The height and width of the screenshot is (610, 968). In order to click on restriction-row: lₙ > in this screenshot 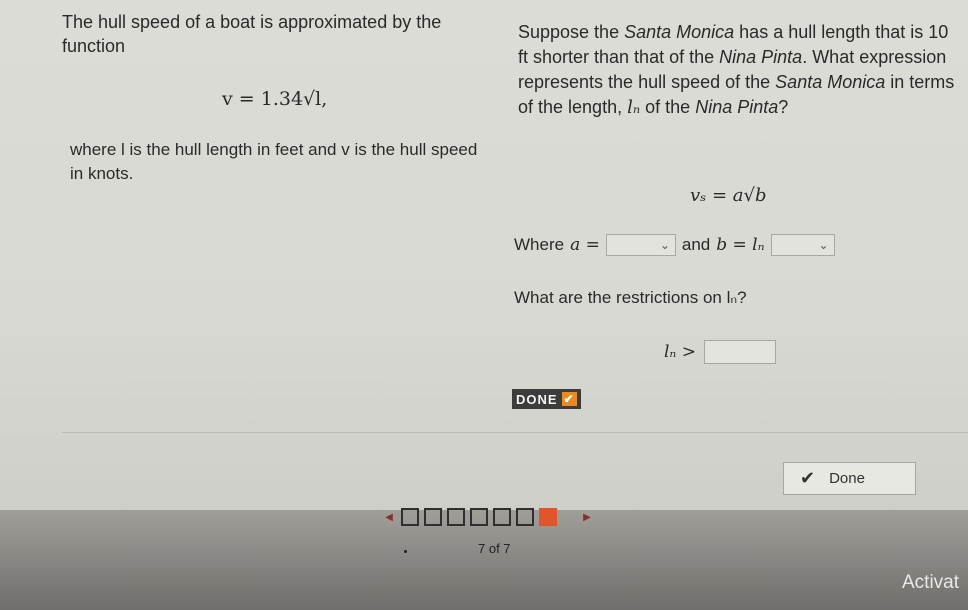, I will do `click(720, 352)`.